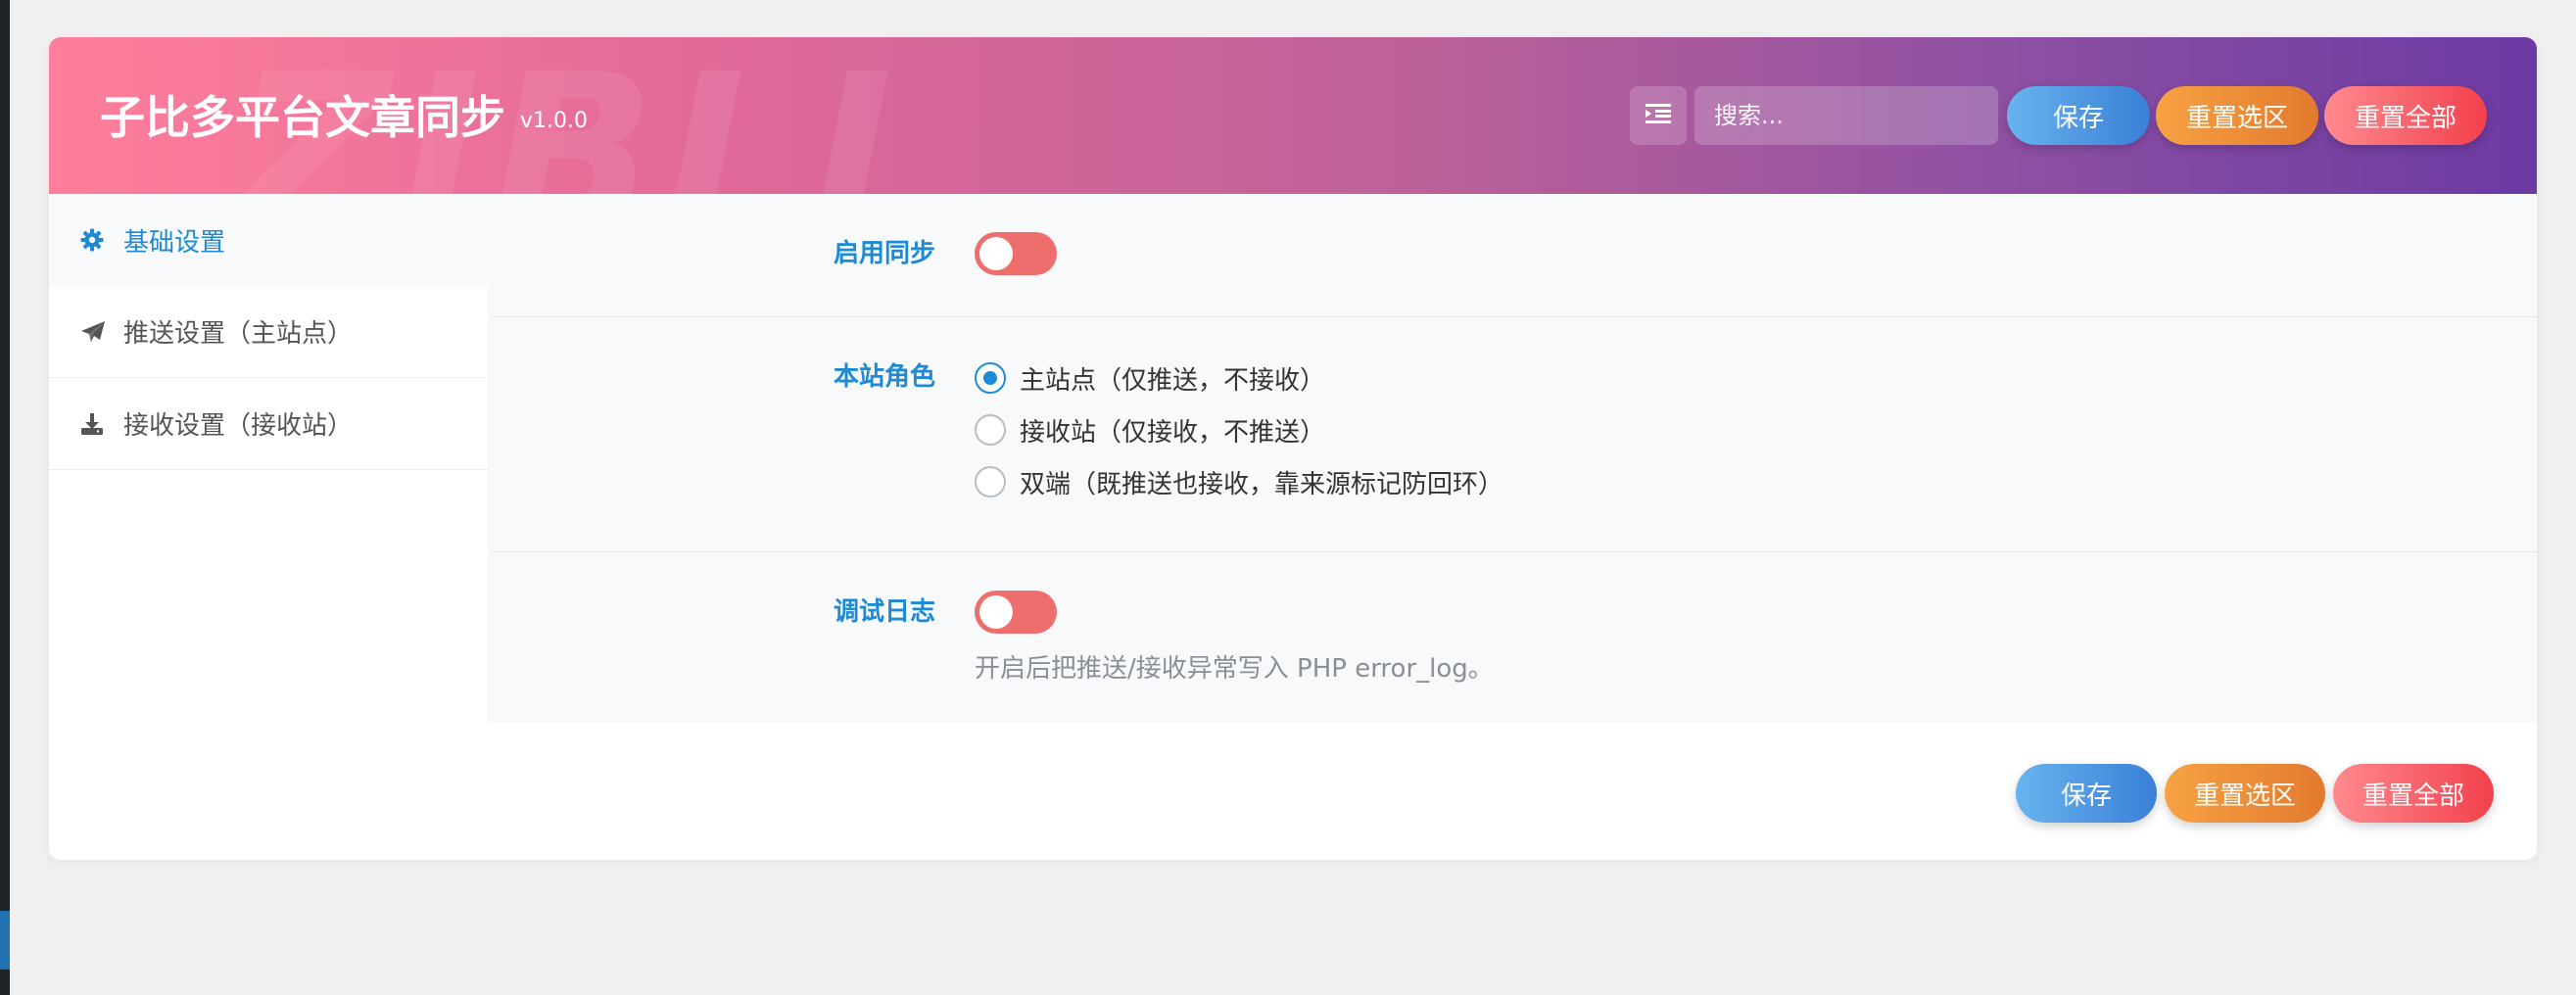  What do you see at coordinates (270, 240) in the screenshot?
I see `sidebar-item-basic-settings: 基础设置` at bounding box center [270, 240].